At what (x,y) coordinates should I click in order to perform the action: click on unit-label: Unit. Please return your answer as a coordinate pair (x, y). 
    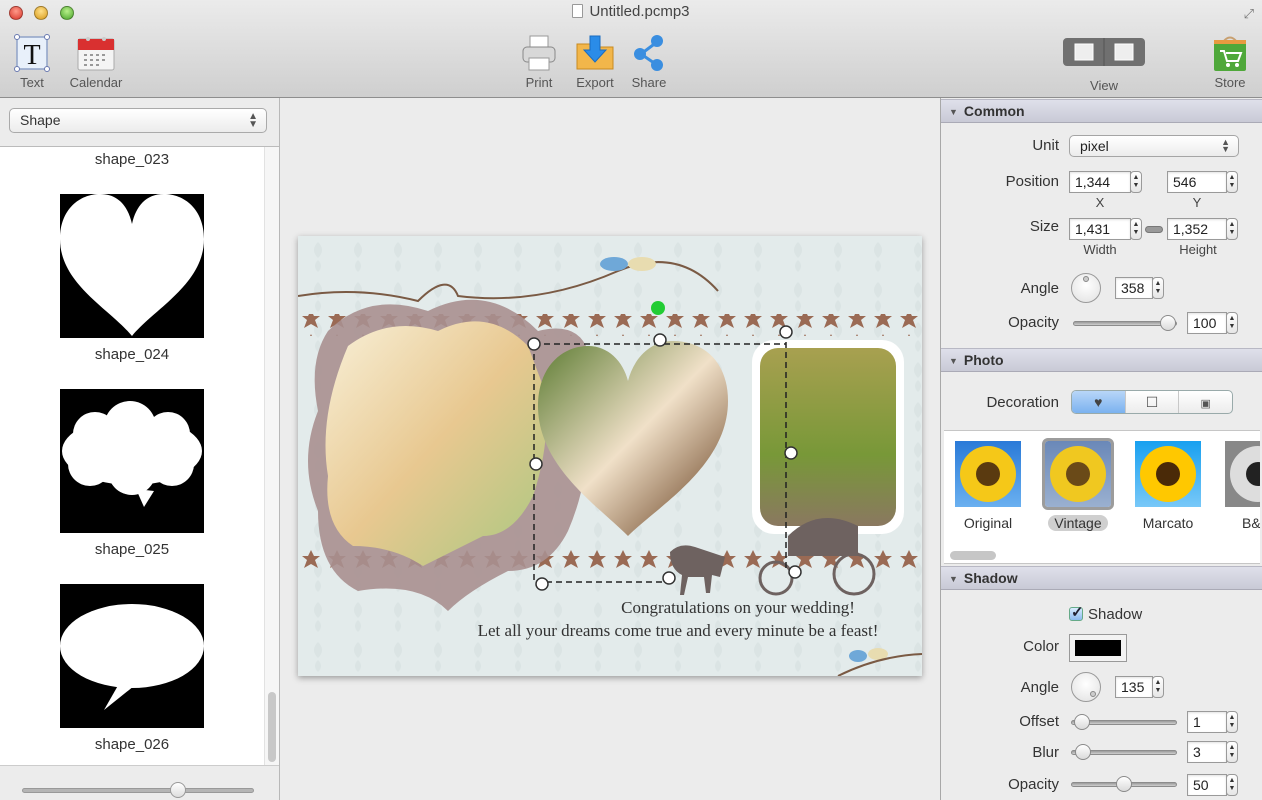
    Looking at the image, I should click on (1045, 145).